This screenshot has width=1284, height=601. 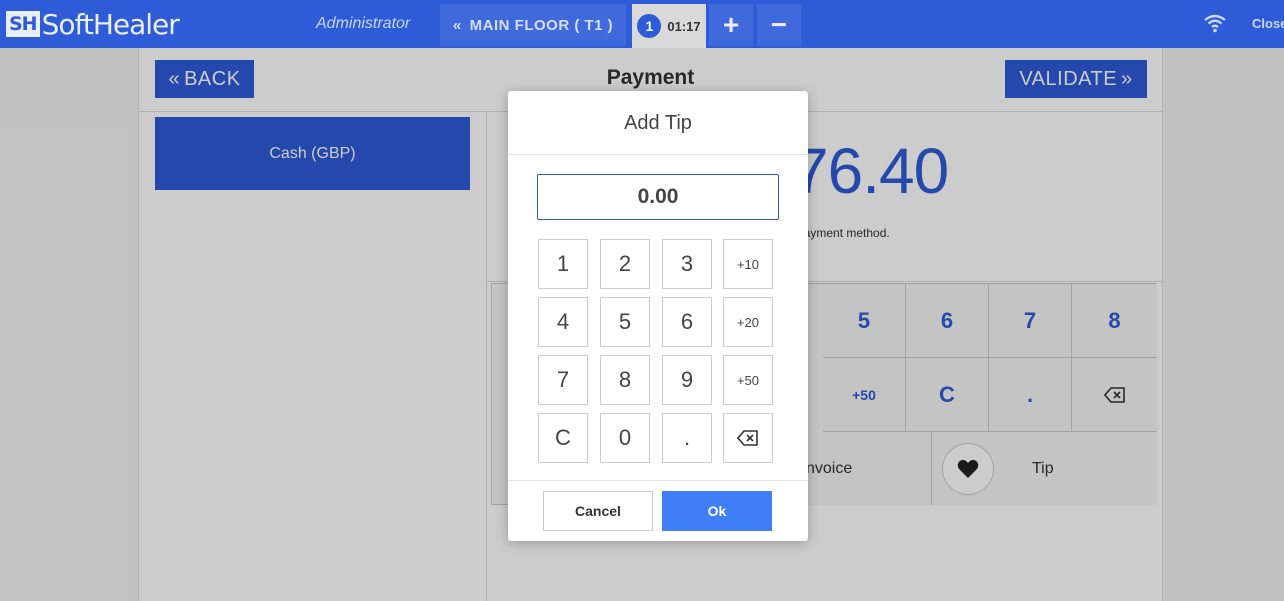 What do you see at coordinates (779, 25) in the screenshot?
I see `remove-order-button: −` at bounding box center [779, 25].